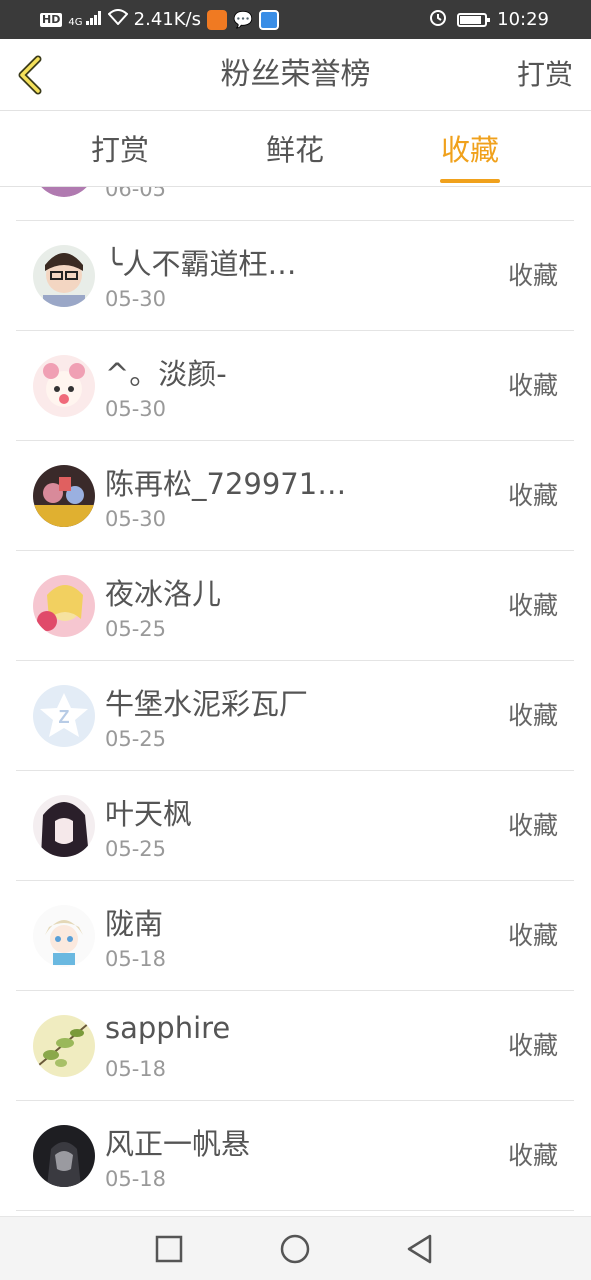  What do you see at coordinates (216, 19) in the screenshot?
I see `video-app-icon` at bounding box center [216, 19].